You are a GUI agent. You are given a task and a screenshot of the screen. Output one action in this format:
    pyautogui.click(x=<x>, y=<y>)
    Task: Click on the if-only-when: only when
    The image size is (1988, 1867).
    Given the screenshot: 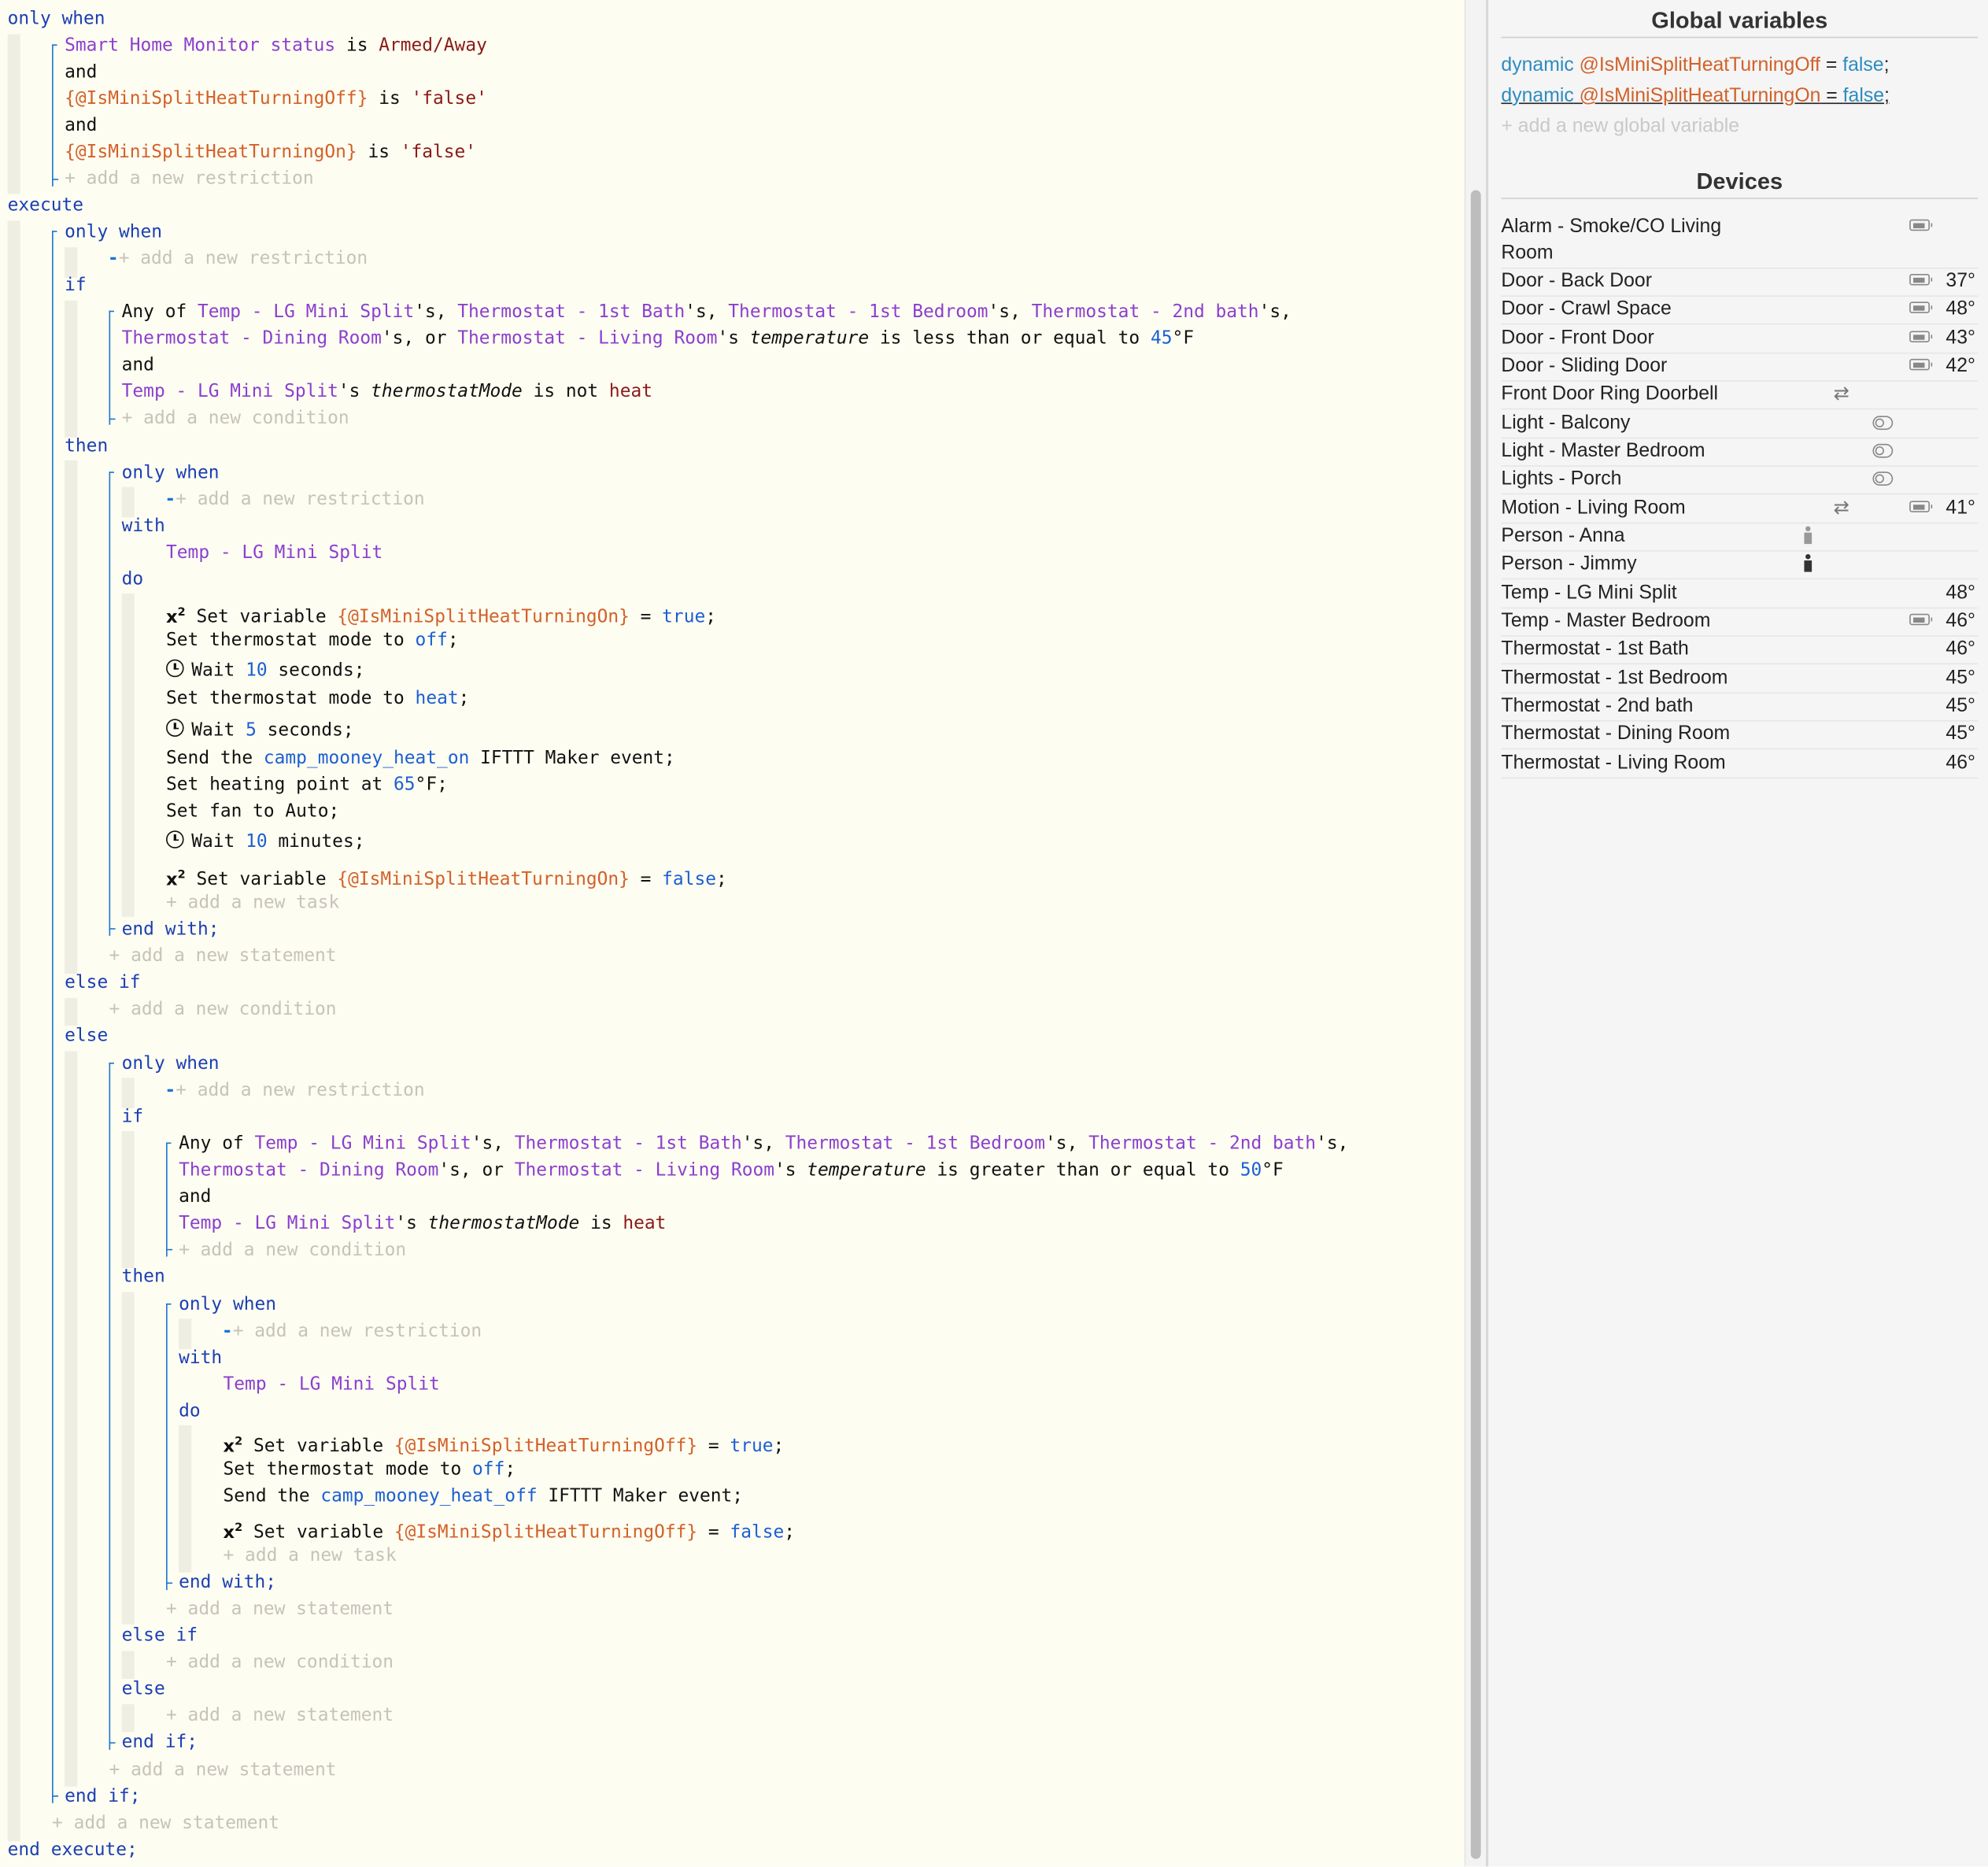 What is the action you would take?
    pyautogui.click(x=114, y=233)
    